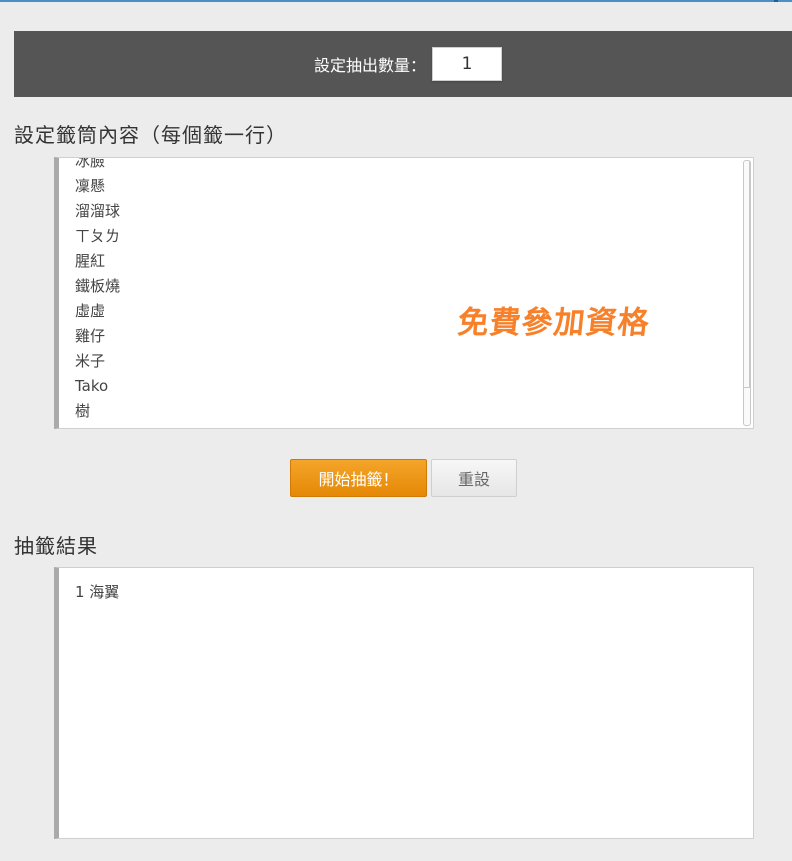 This screenshot has width=792, height=861. What do you see at coordinates (358, 478) in the screenshot?
I see `start-draw-button: 開始抽籤！` at bounding box center [358, 478].